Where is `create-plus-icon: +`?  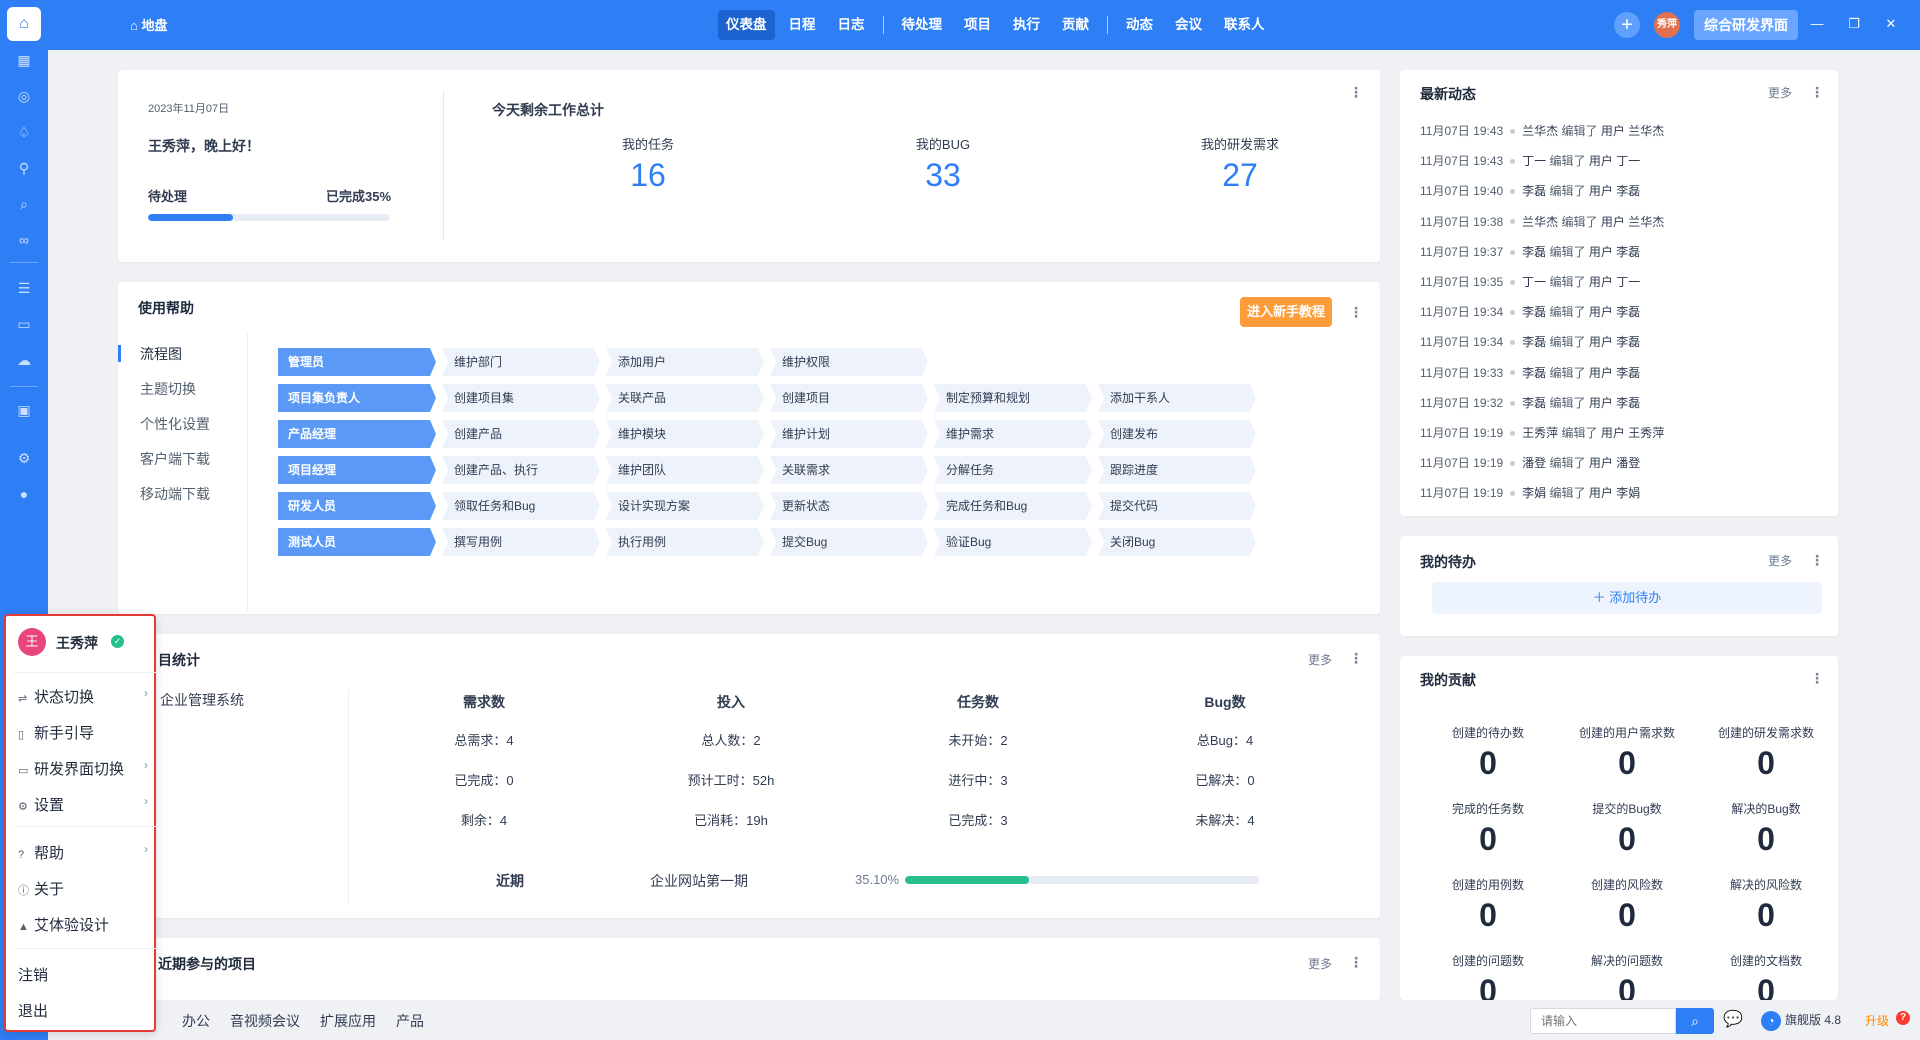
create-plus-icon: + is located at coordinates (1627, 25).